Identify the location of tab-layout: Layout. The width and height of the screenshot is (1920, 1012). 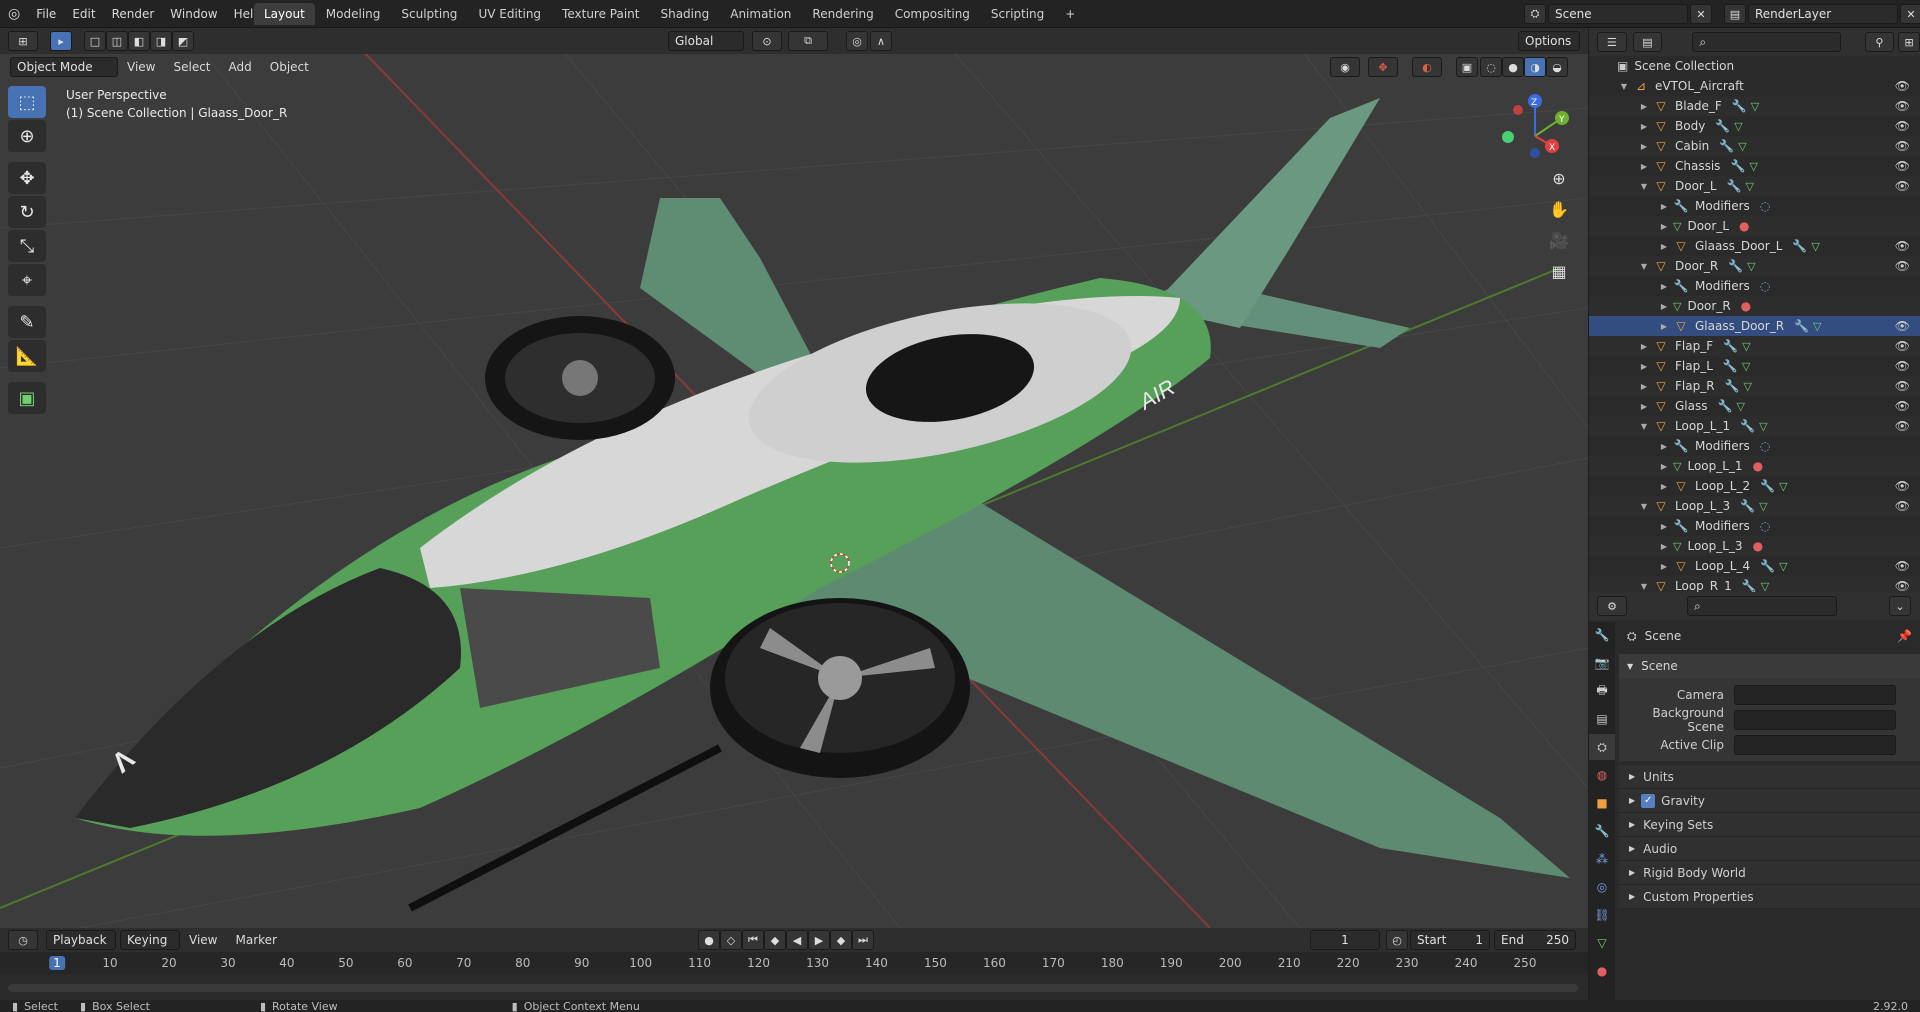
(284, 14).